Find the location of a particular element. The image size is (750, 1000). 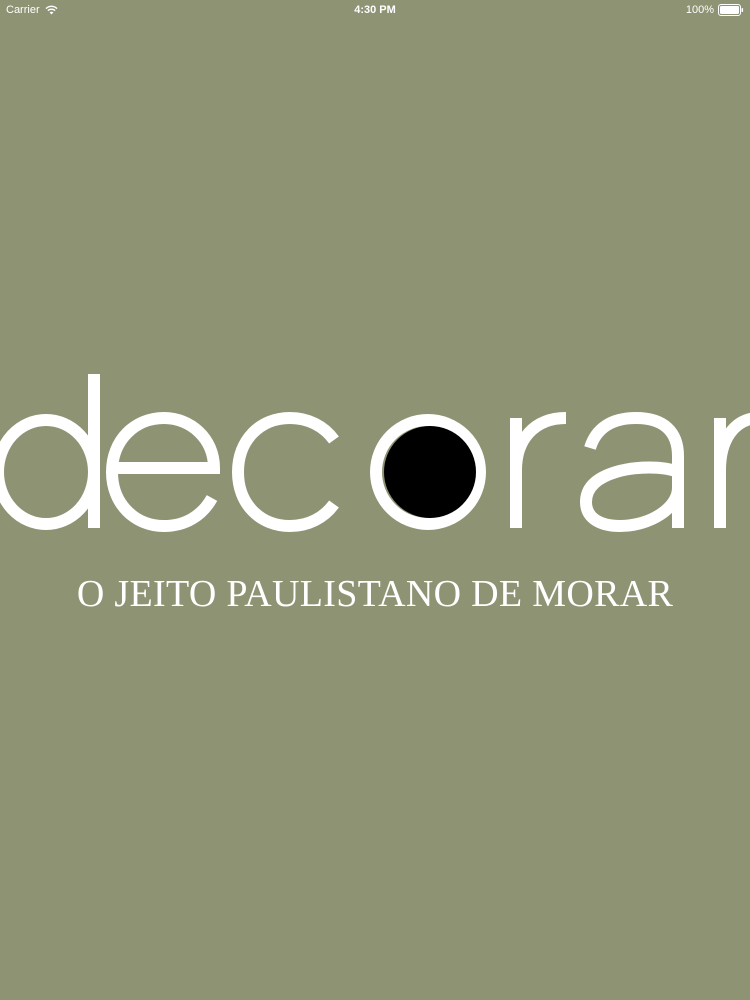

logo-dot is located at coordinates (430, 472).